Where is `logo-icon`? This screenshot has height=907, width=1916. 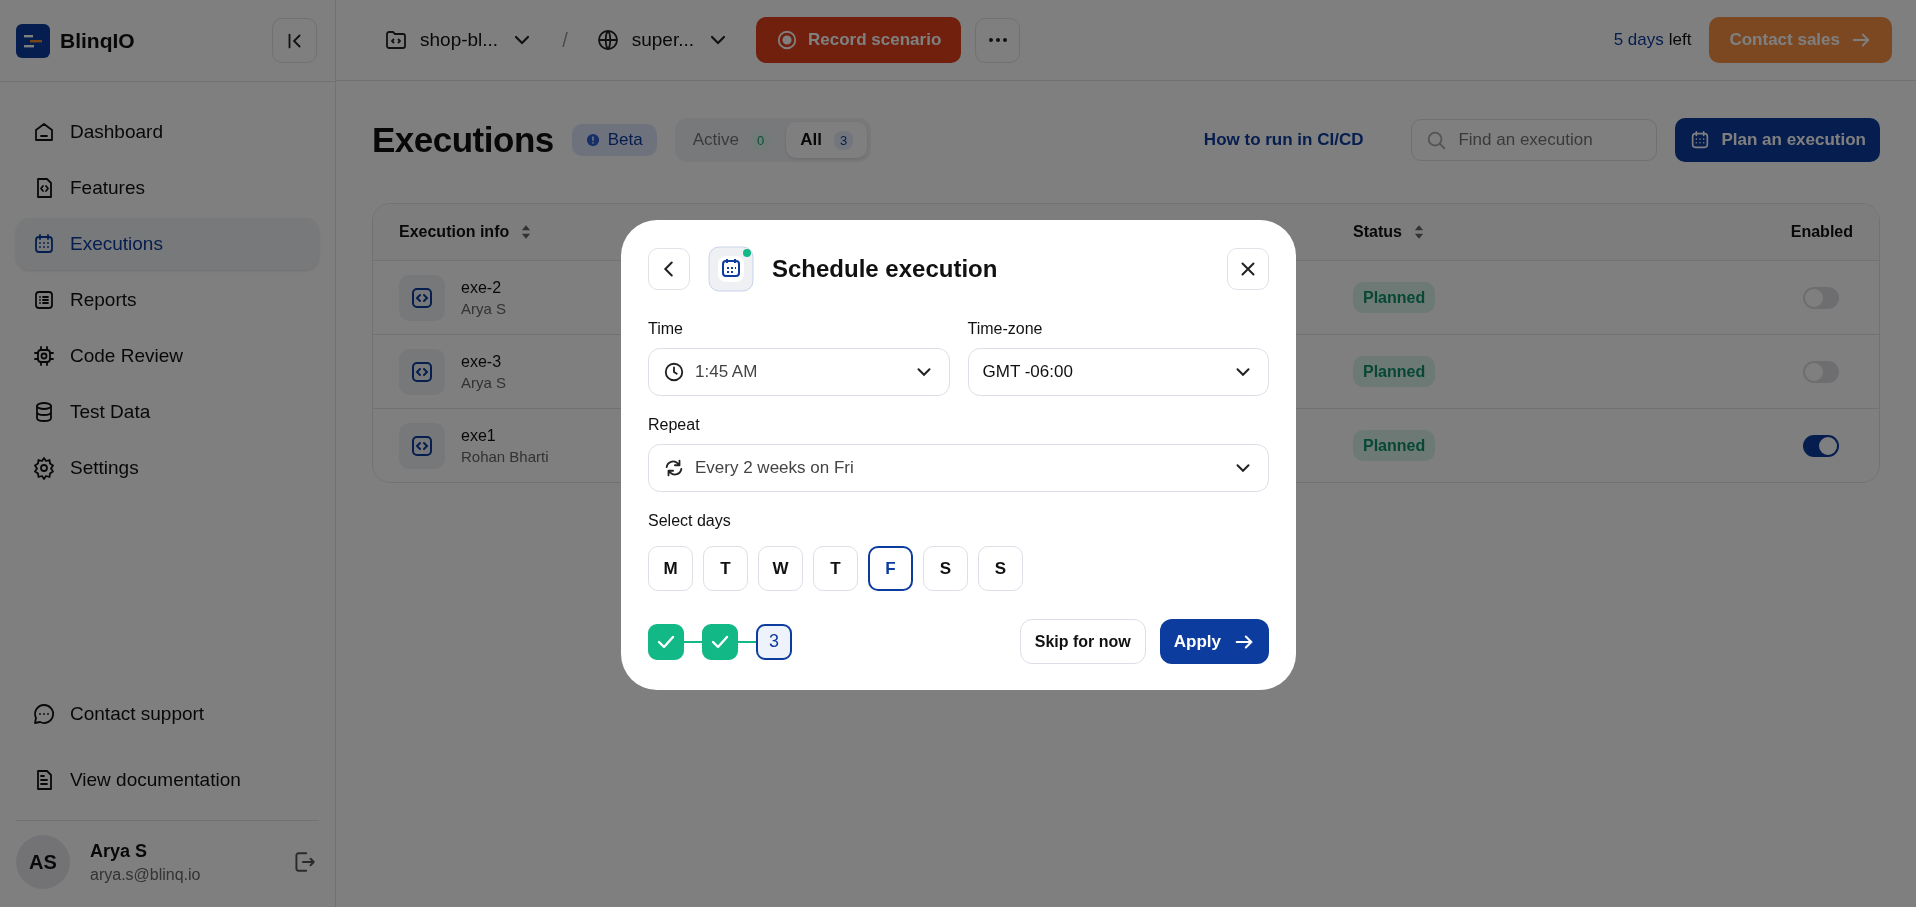
logo-icon is located at coordinates (33, 40).